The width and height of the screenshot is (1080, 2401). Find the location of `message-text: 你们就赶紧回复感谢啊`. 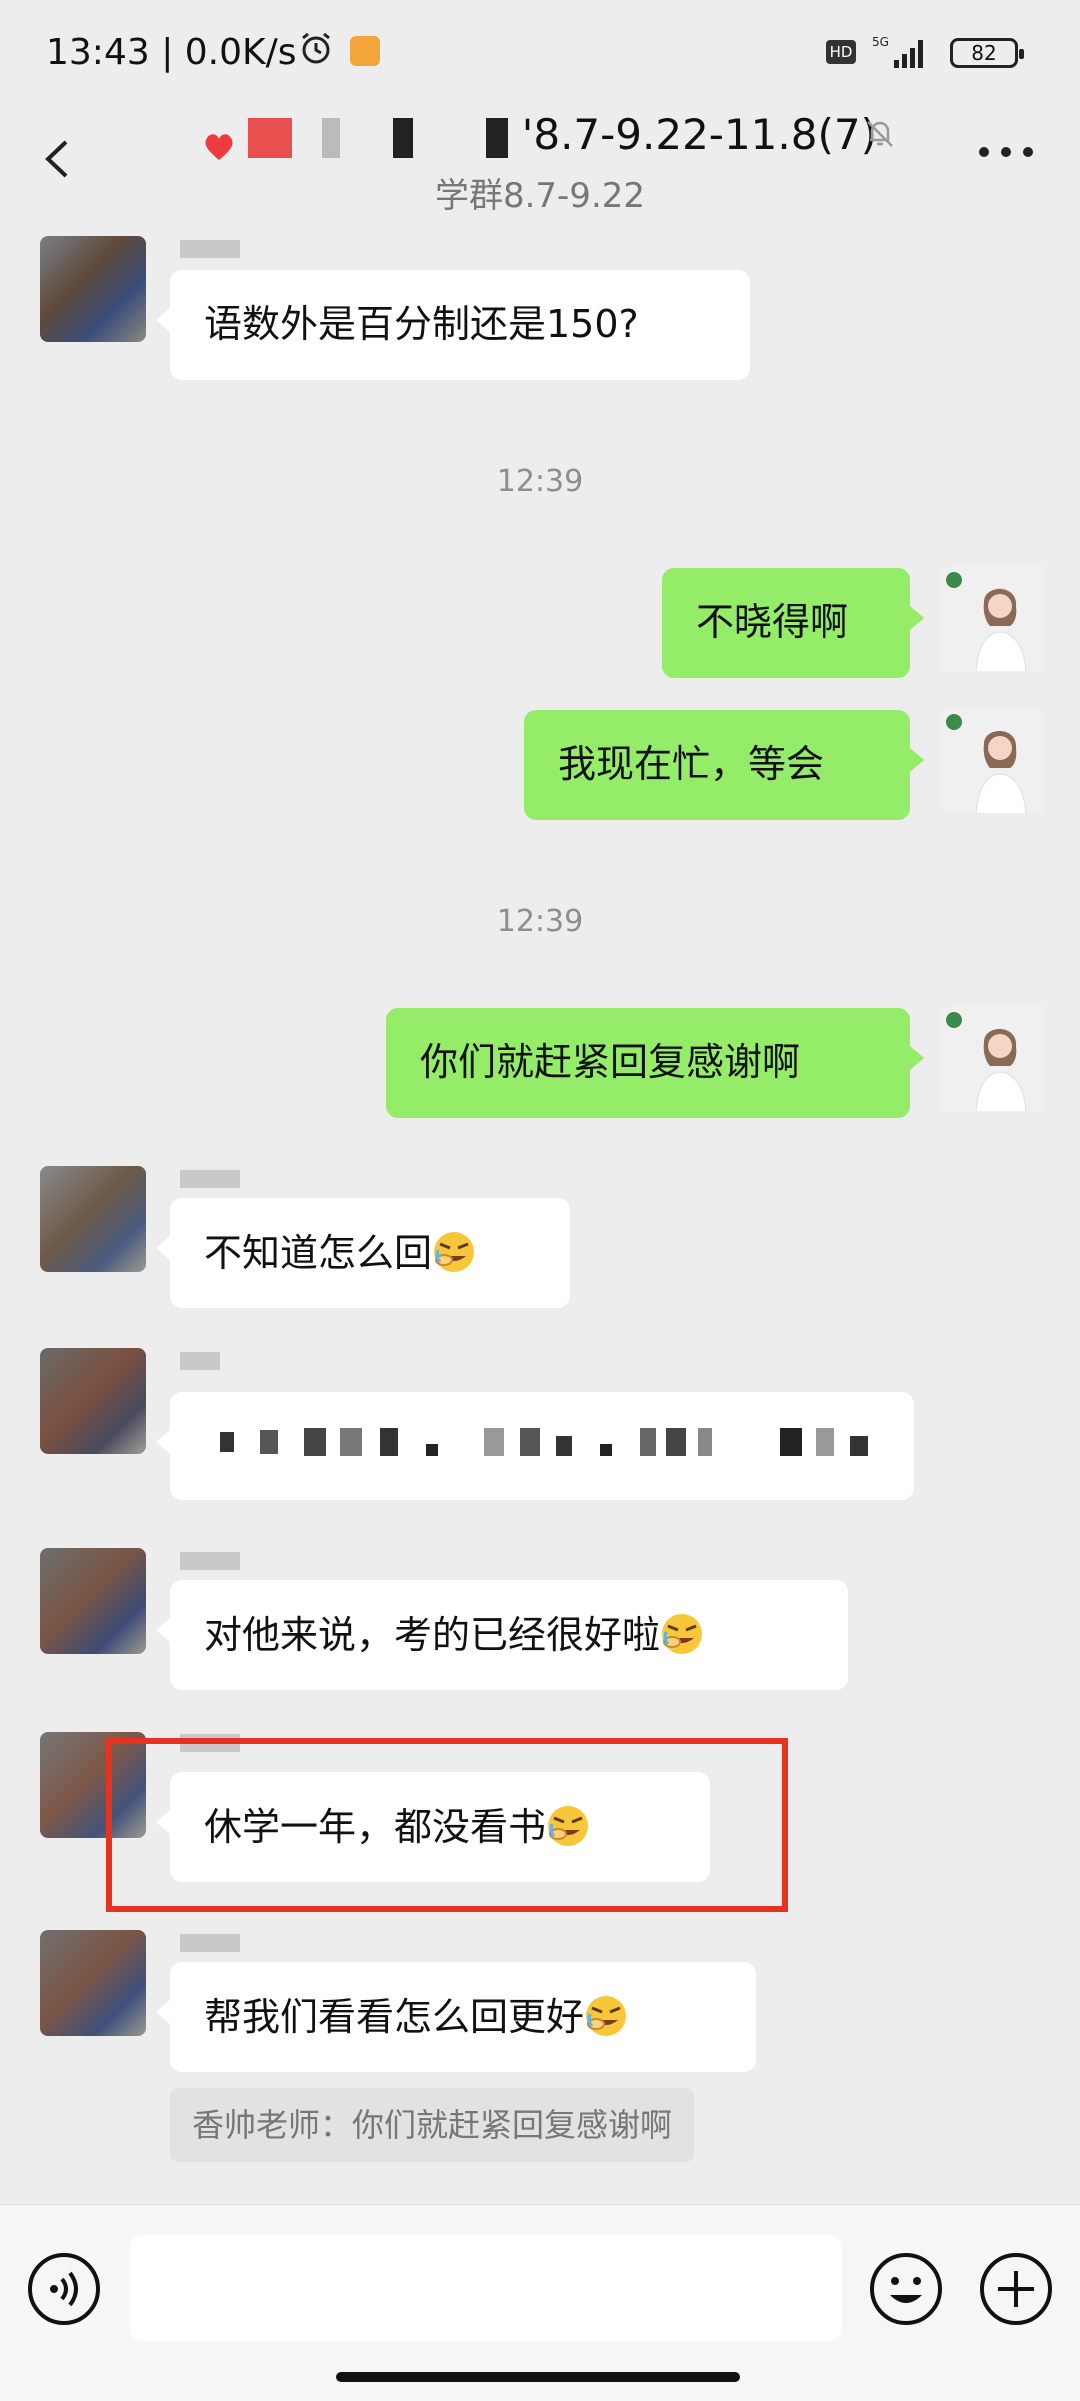

message-text: 你们就赶紧回复感谢啊 is located at coordinates (610, 1062).